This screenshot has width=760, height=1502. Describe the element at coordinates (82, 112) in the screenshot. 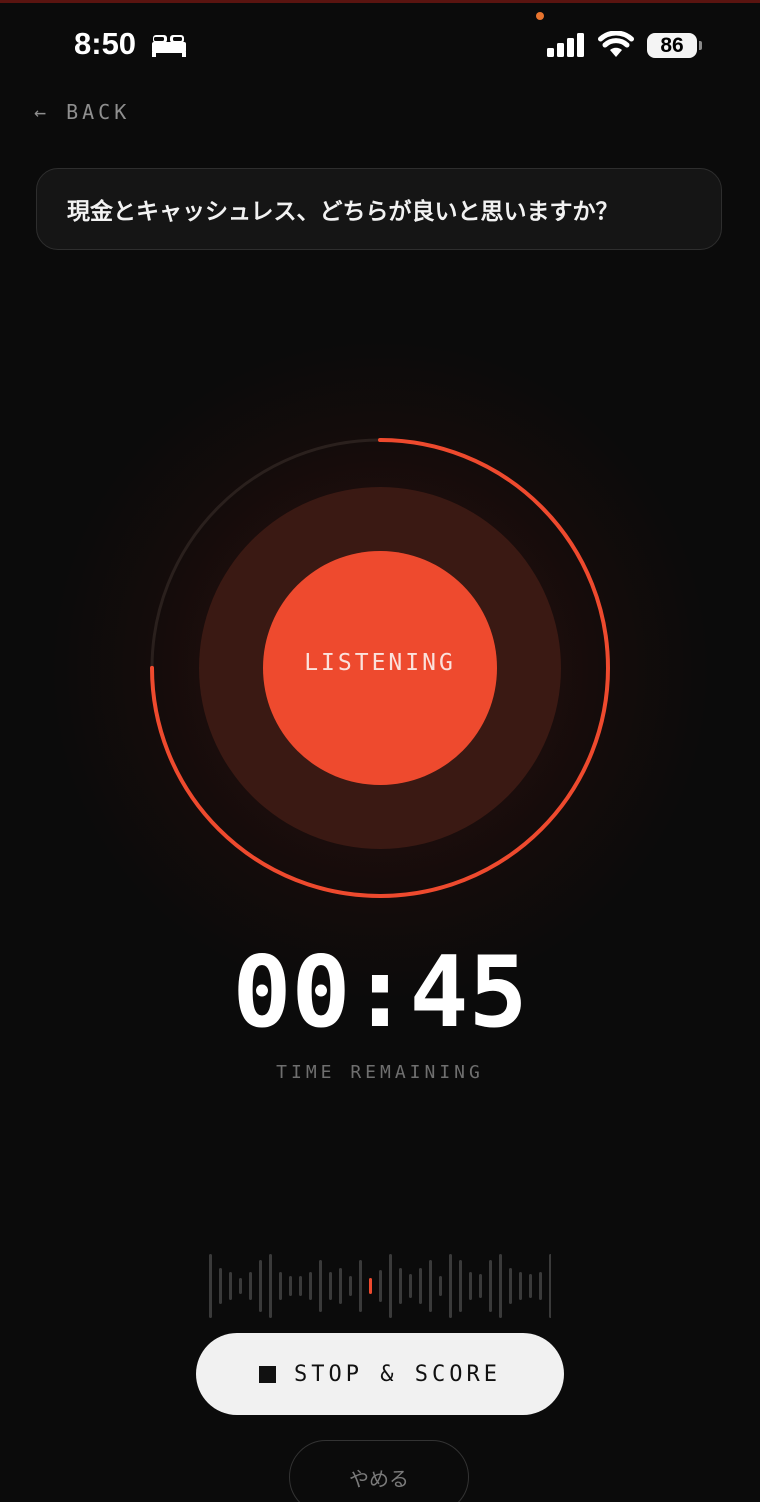

I see `back-button: ← BACK` at that location.